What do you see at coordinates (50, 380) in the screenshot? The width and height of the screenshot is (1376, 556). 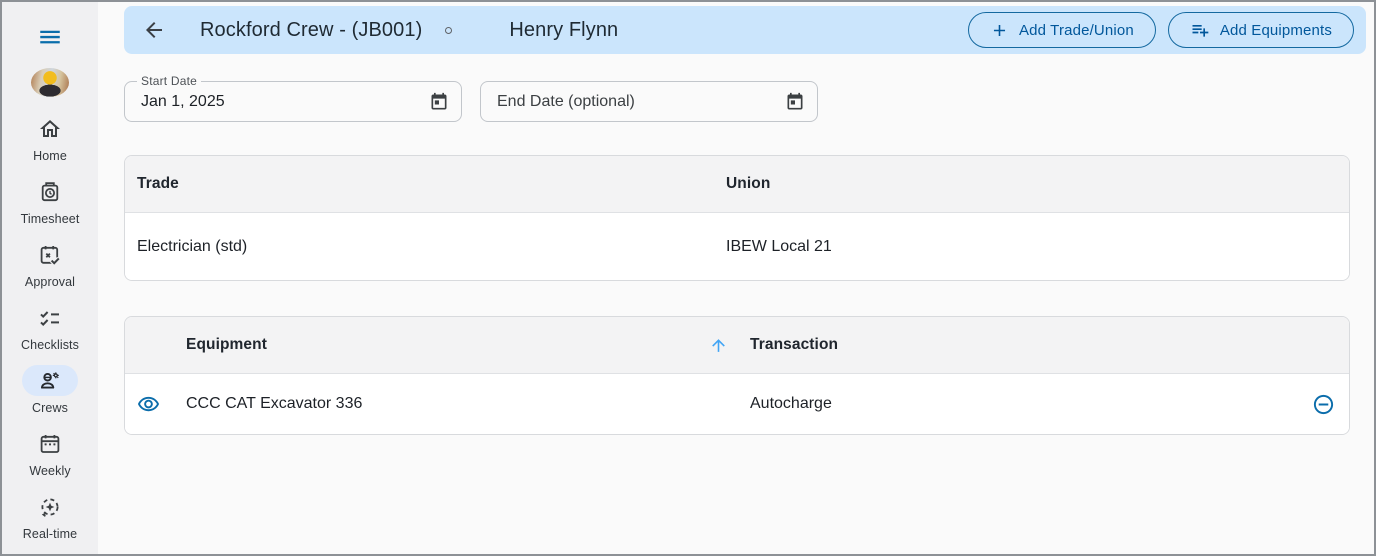 I see `crews-icon` at bounding box center [50, 380].